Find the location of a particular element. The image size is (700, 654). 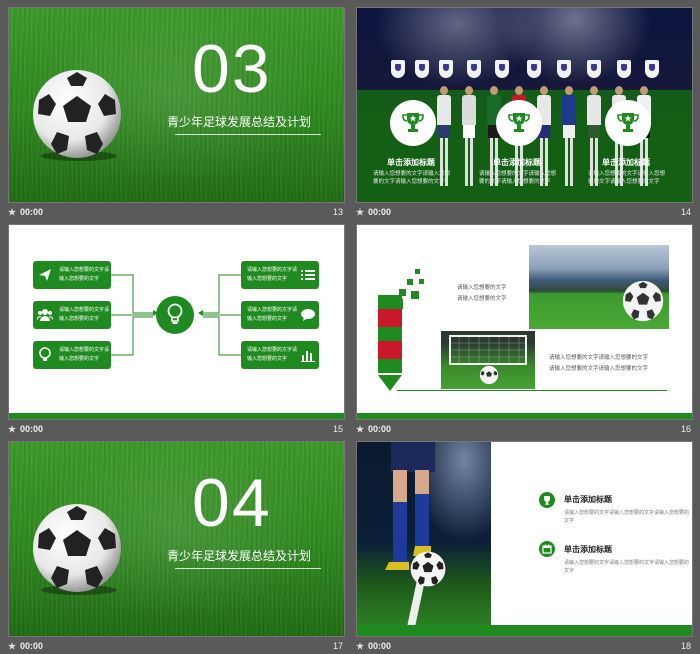

slide-meta: 00:00 17 is located at coordinates (176, 646).